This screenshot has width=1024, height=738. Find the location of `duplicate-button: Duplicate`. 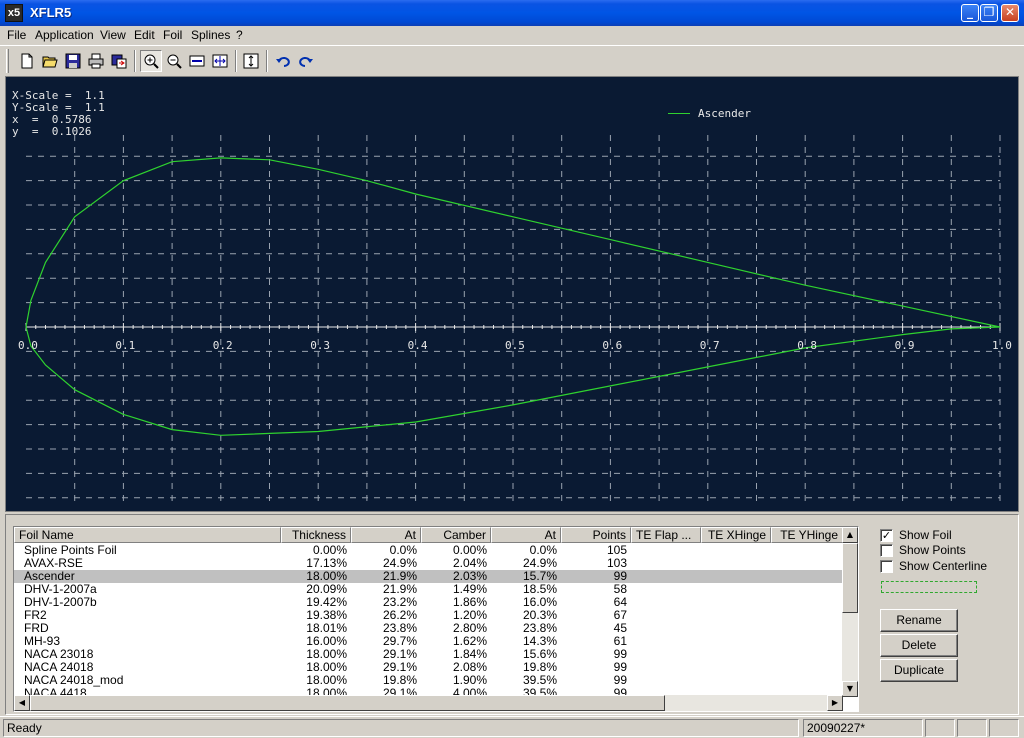

duplicate-button: Duplicate is located at coordinates (919, 670).